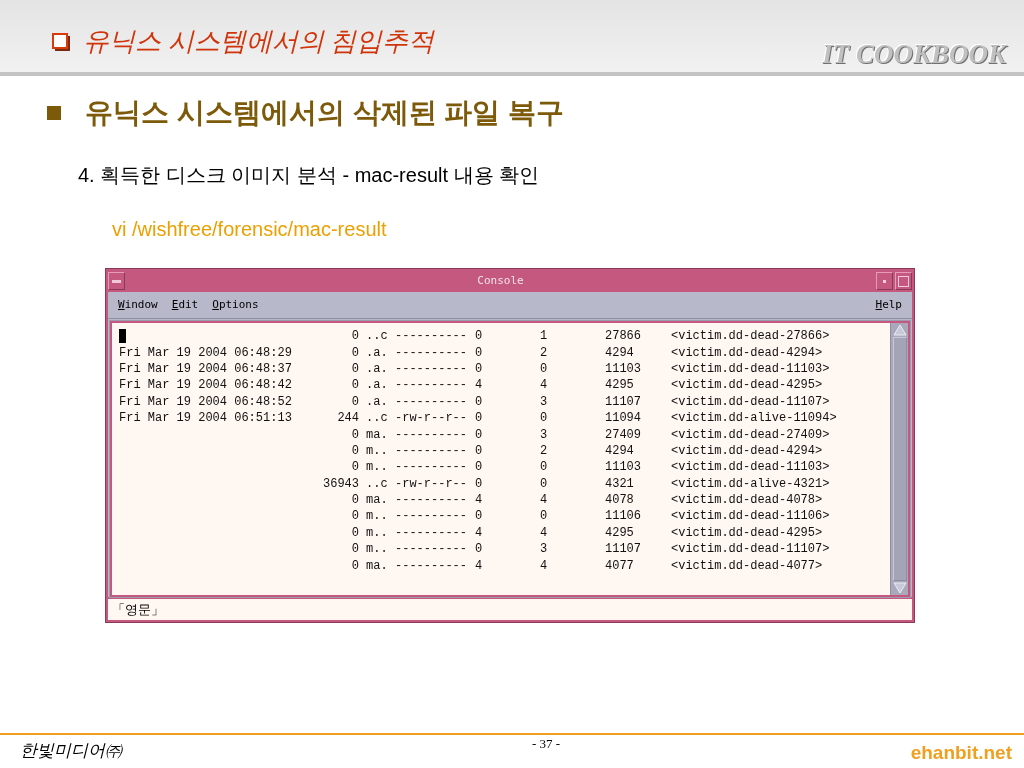  I want to click on output-text: 244, so click(348, 418).